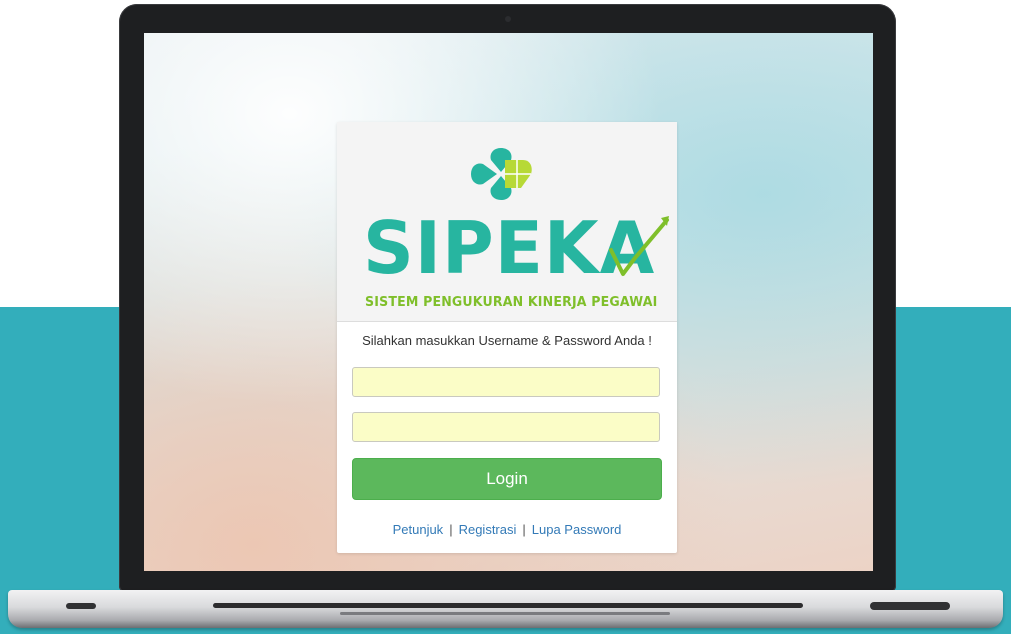 This screenshot has height=634, width=1011. Describe the element at coordinates (501, 174) in the screenshot. I see `heart-cross-icon` at that location.